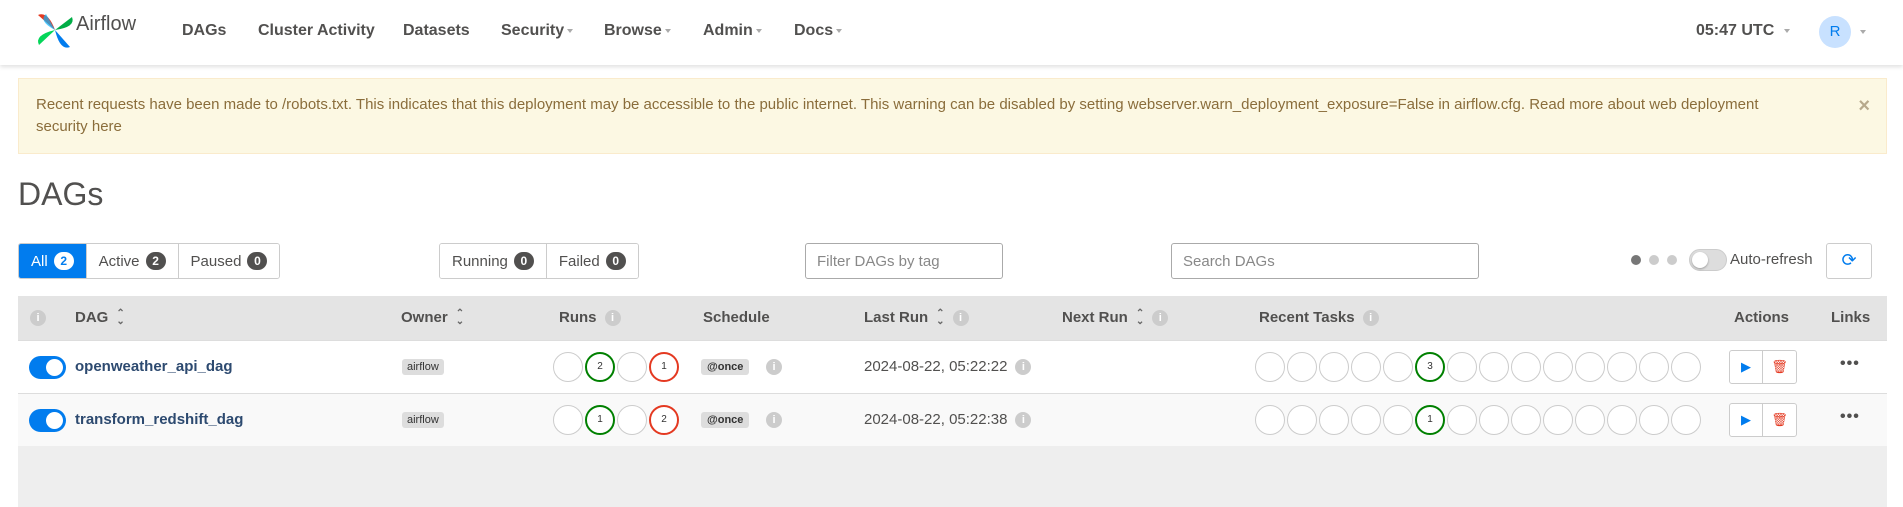 The width and height of the screenshot is (1903, 507). Describe the element at coordinates (1325, 261) in the screenshot. I see `search-input: Search DAGs` at that location.